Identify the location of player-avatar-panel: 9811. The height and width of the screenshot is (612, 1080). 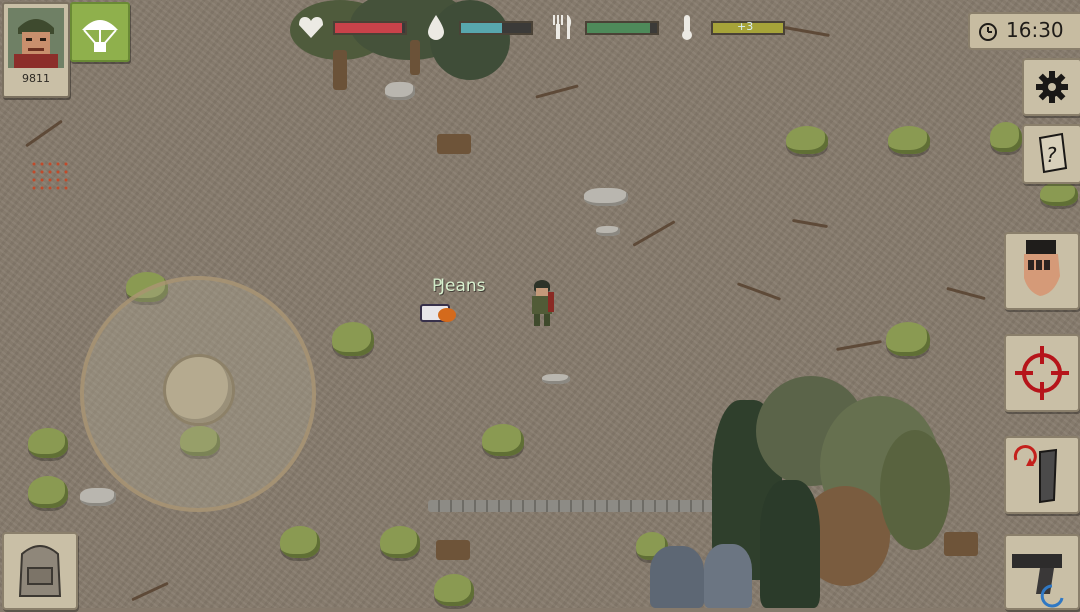
(36, 50).